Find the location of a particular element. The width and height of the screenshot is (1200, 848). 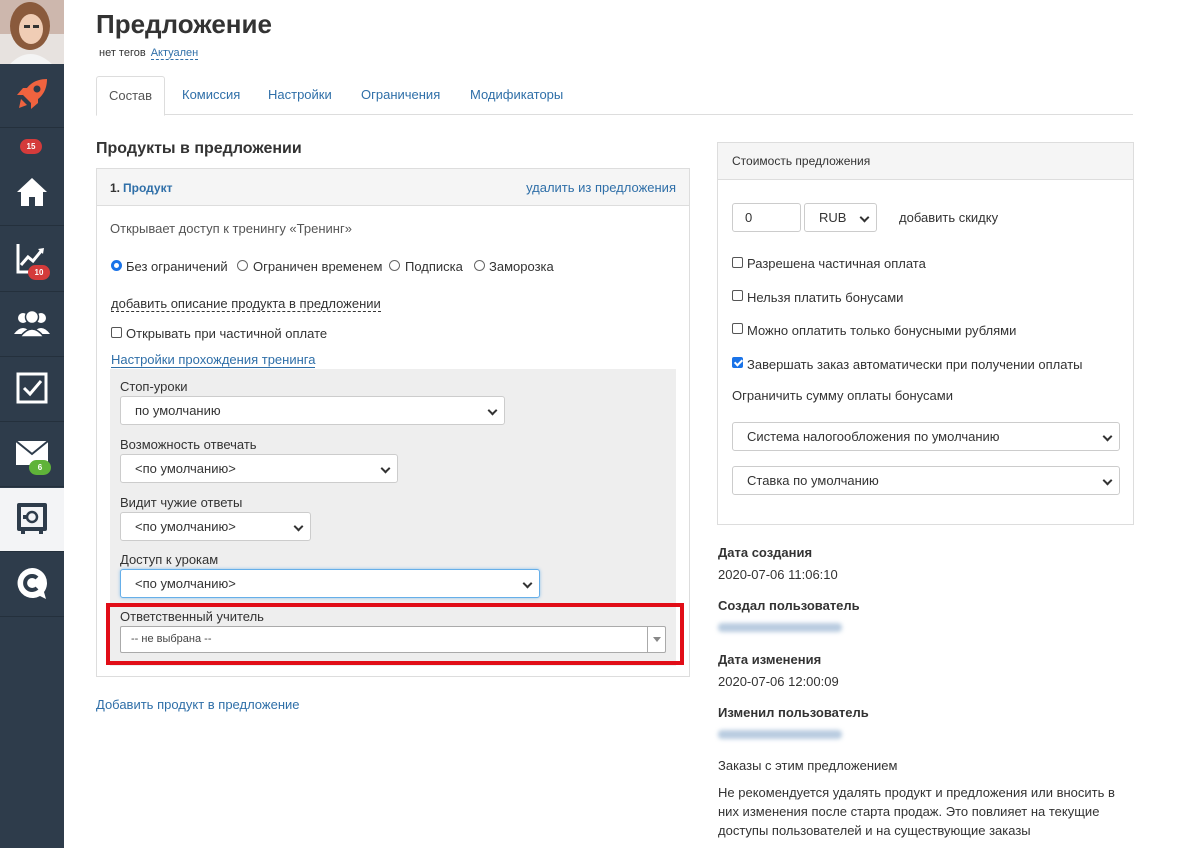

lesson-access-select: <по умолчанию> is located at coordinates (330, 583).